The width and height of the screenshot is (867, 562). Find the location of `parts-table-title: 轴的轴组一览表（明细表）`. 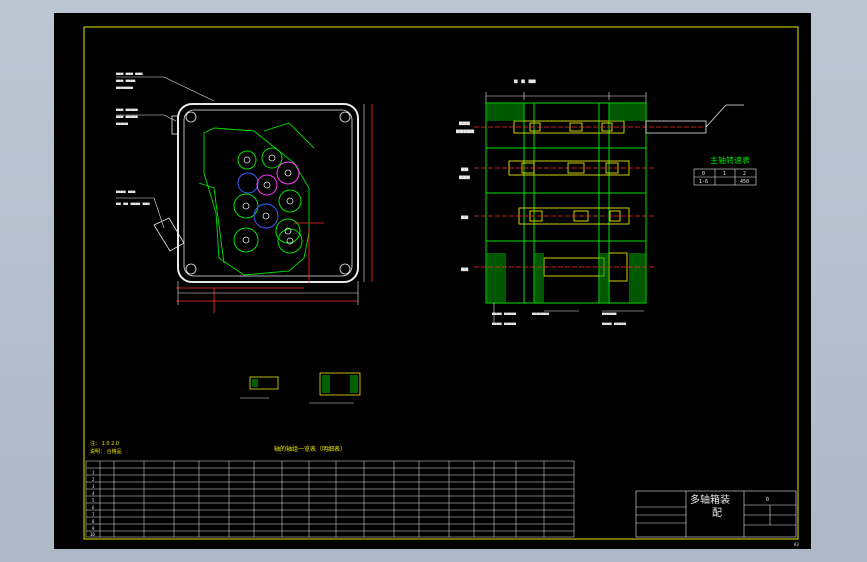

parts-table-title: 轴的轴组一览表（明细表） is located at coordinates (310, 449).